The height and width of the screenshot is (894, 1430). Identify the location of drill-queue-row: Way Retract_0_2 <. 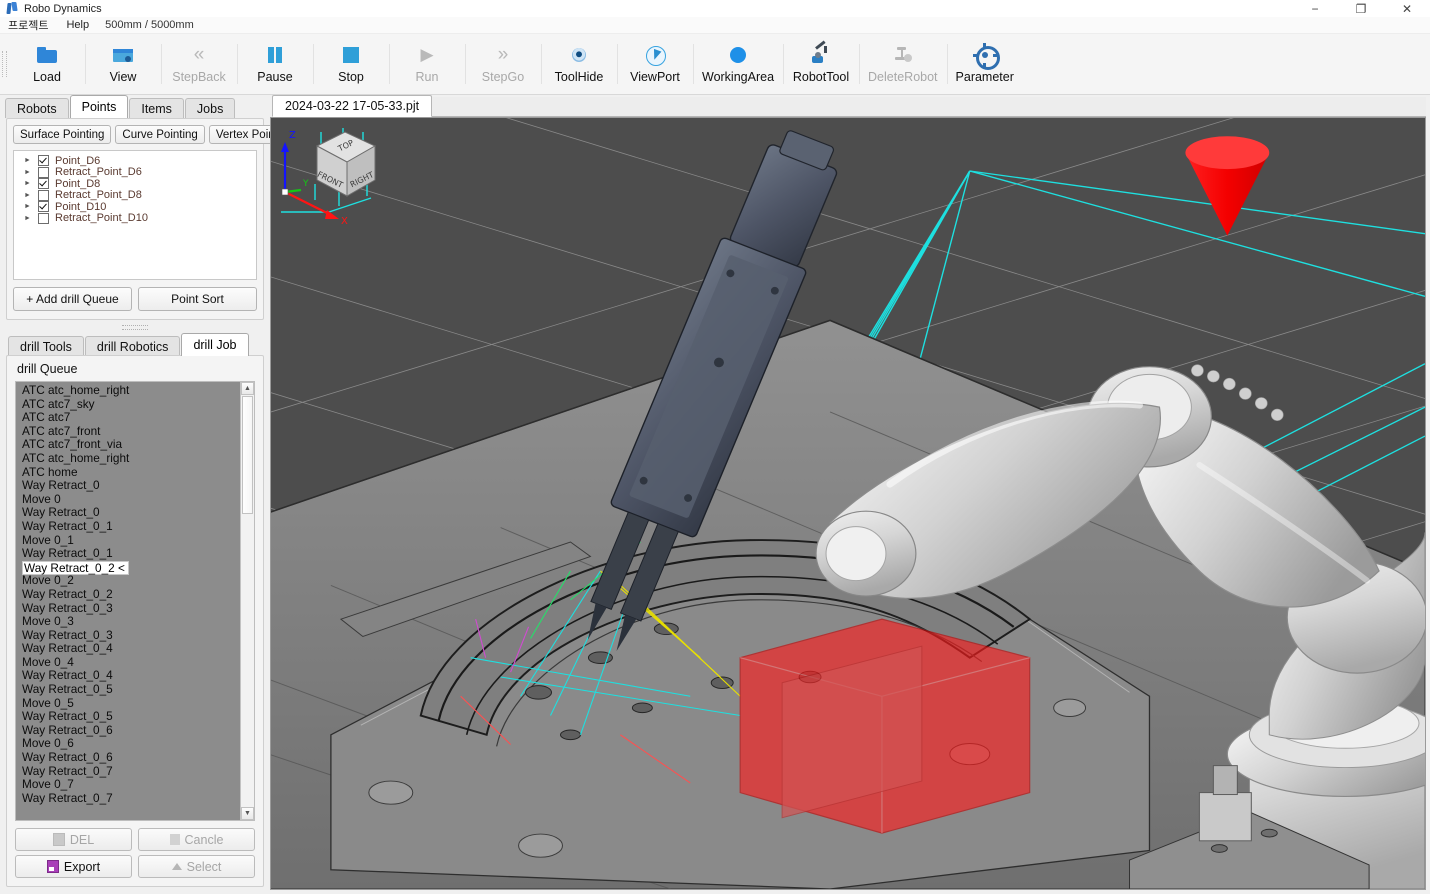
(128, 568).